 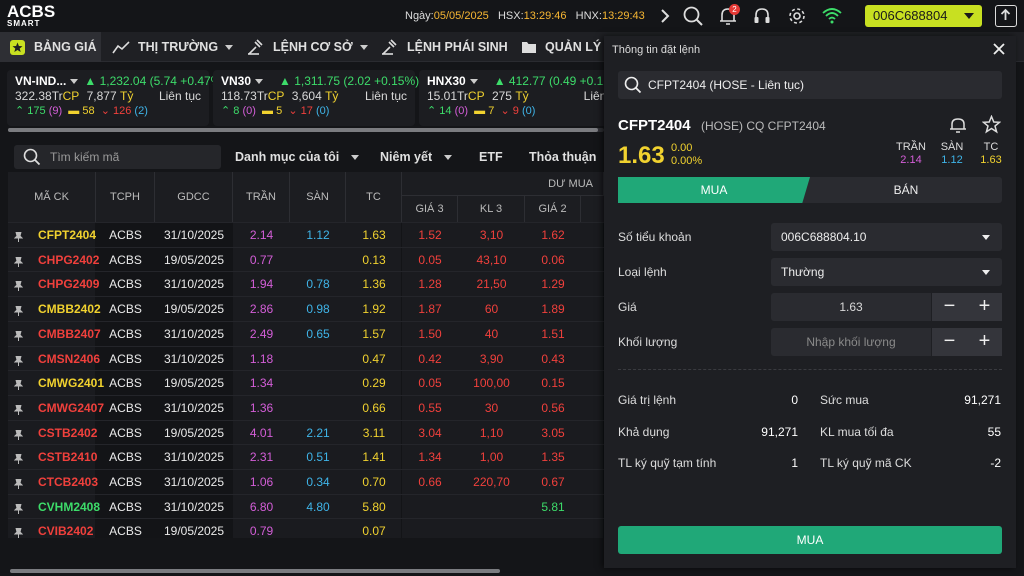 What do you see at coordinates (553, 209) in the screenshot?
I see `col-bid-price-2: GIÁ 2` at bounding box center [553, 209].